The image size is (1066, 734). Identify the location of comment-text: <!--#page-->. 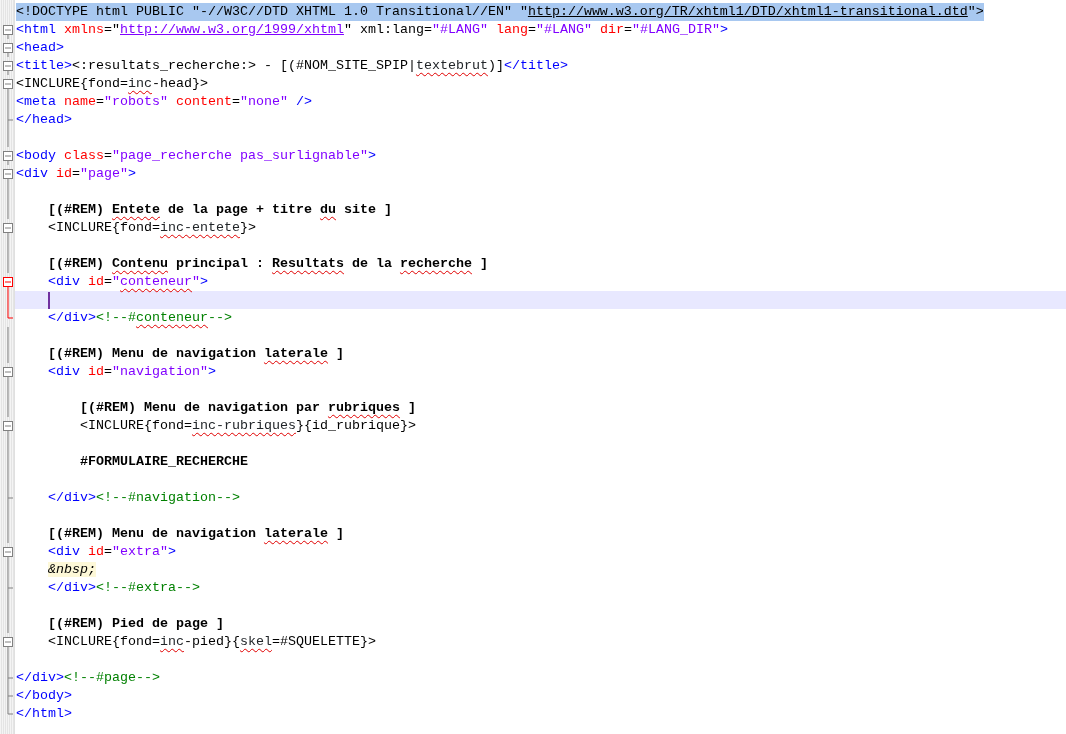
(112, 677).